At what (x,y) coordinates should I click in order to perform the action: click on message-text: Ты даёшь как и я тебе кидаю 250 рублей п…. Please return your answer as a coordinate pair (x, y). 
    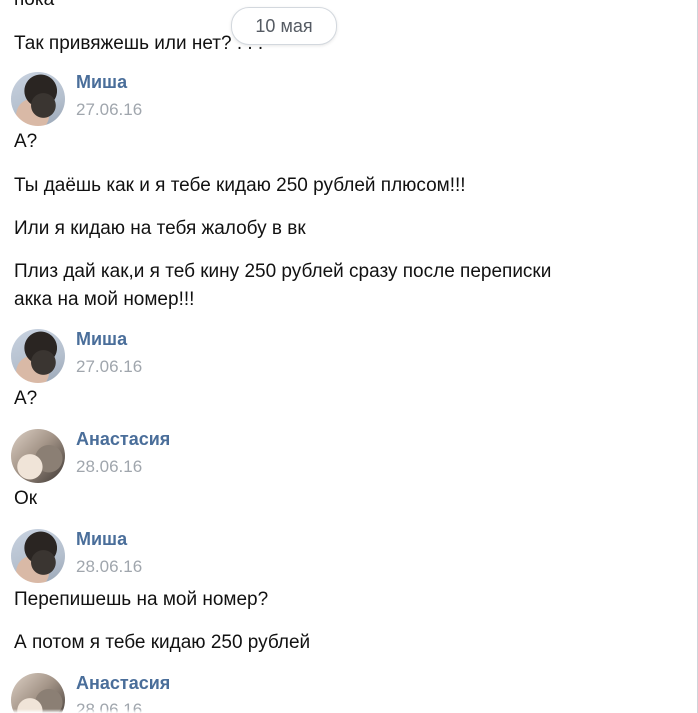
    Looking at the image, I should click on (240, 185).